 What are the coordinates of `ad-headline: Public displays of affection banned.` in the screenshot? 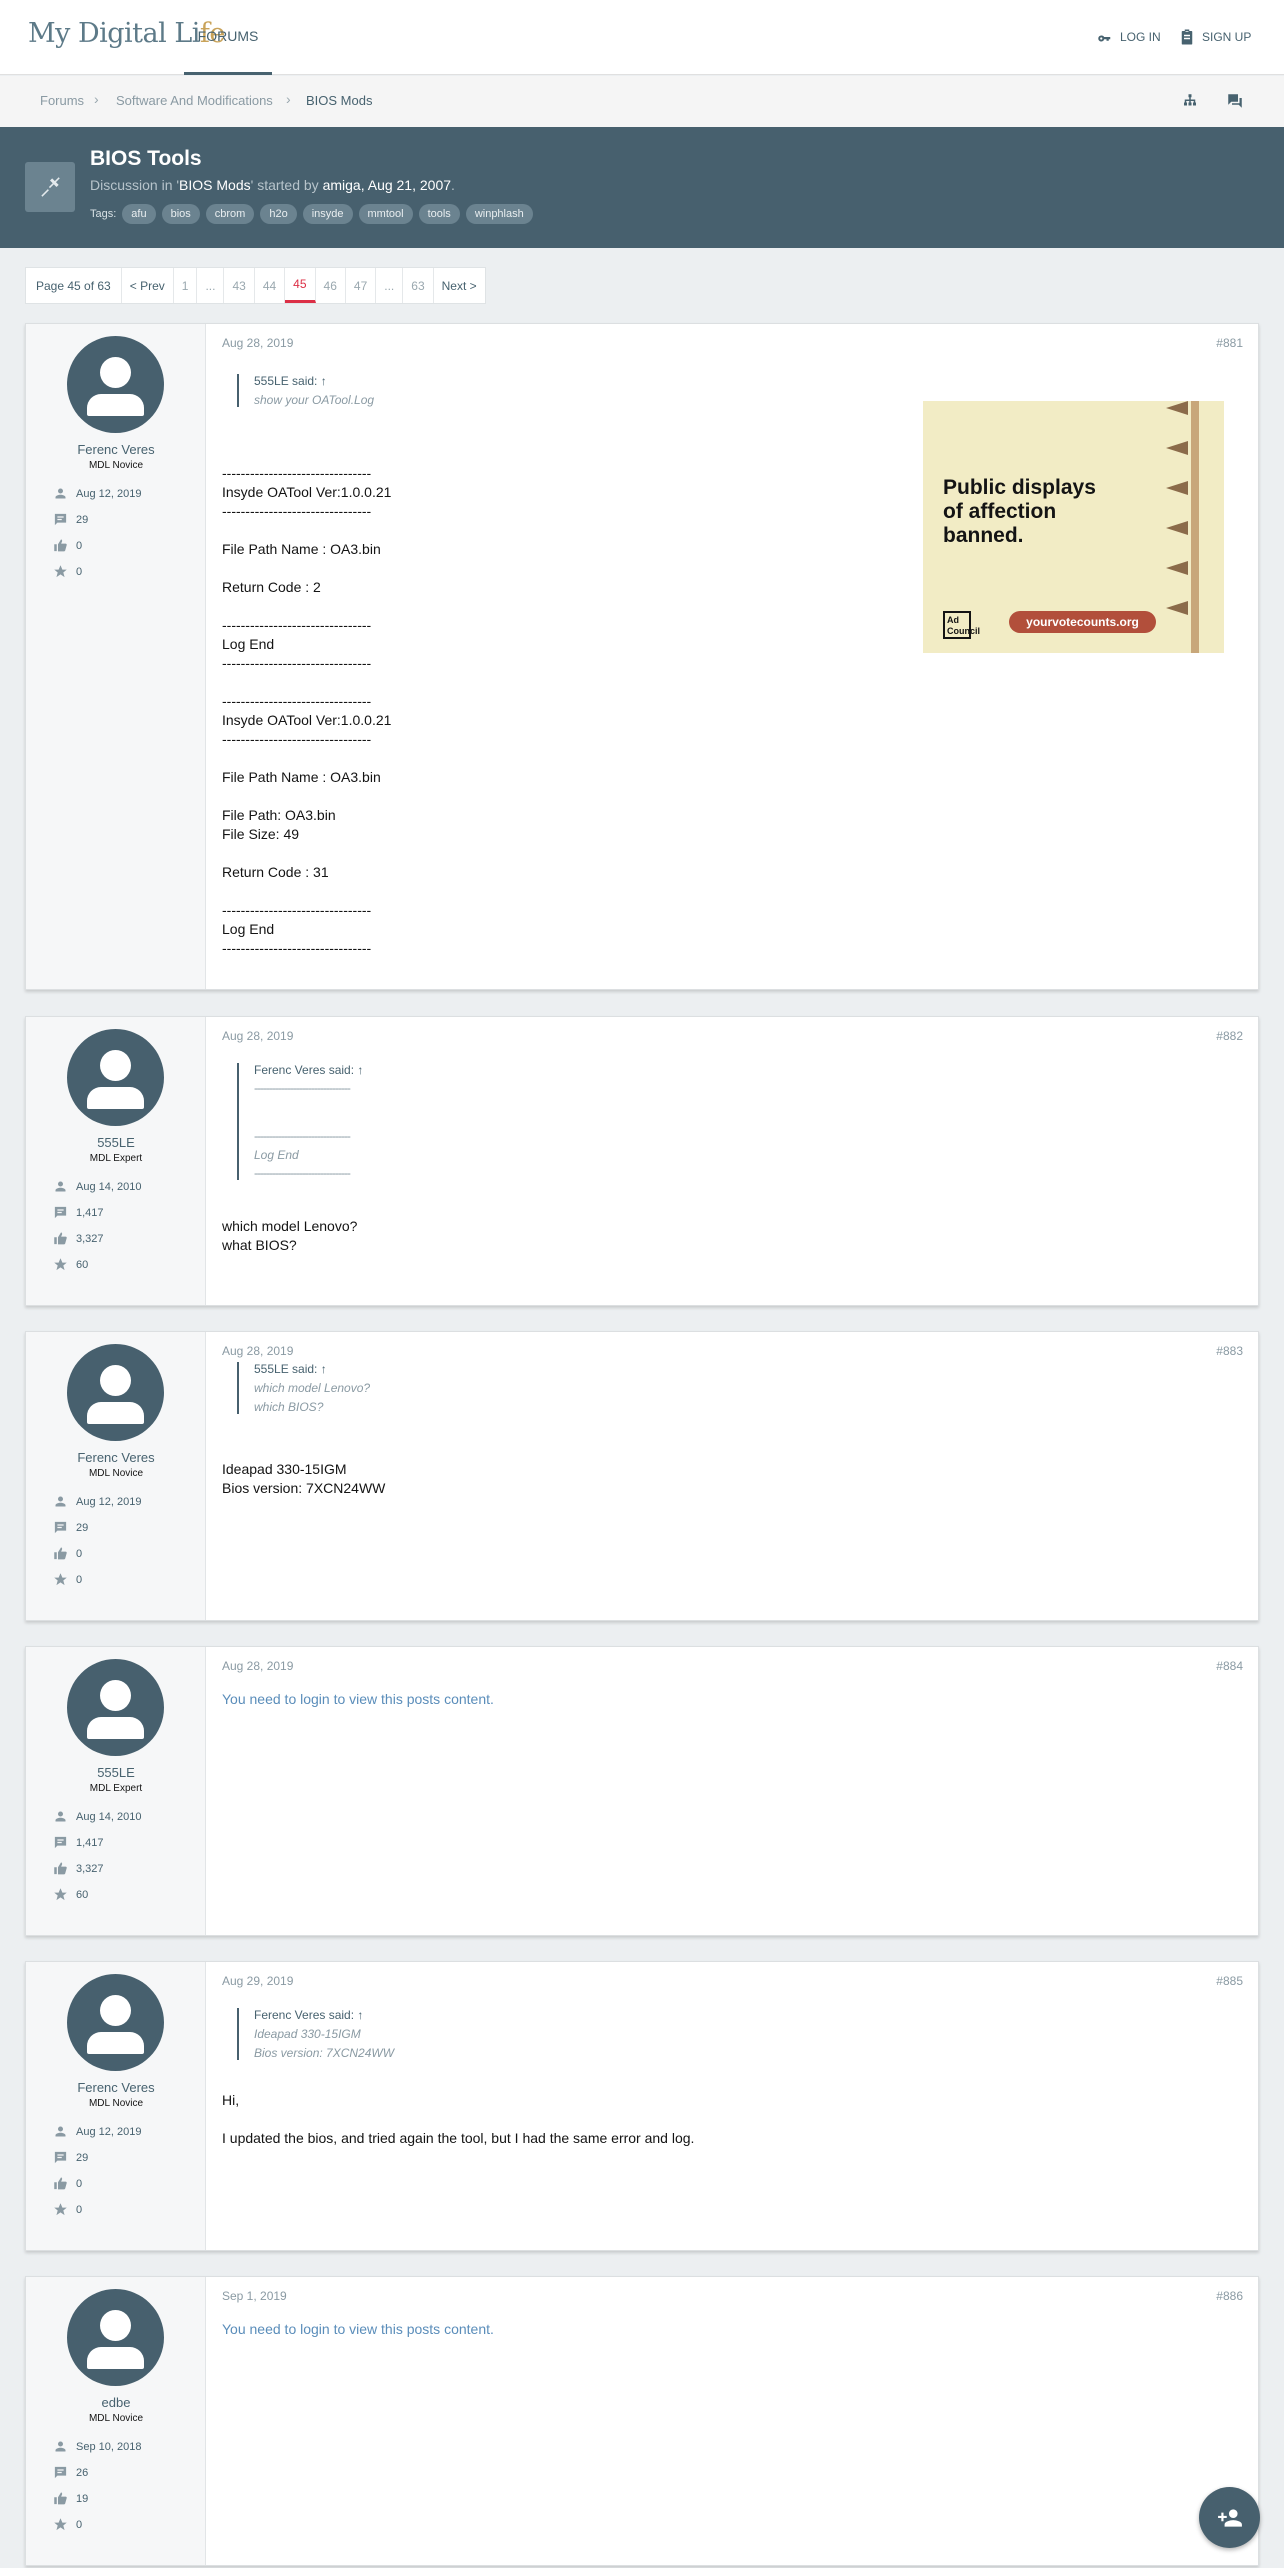 It's located at (1019, 511).